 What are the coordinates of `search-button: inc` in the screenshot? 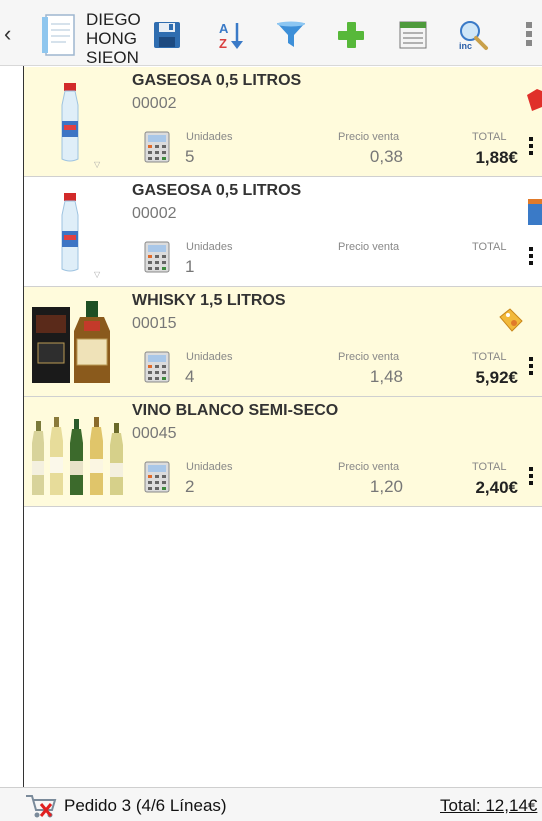 It's located at (473, 35).